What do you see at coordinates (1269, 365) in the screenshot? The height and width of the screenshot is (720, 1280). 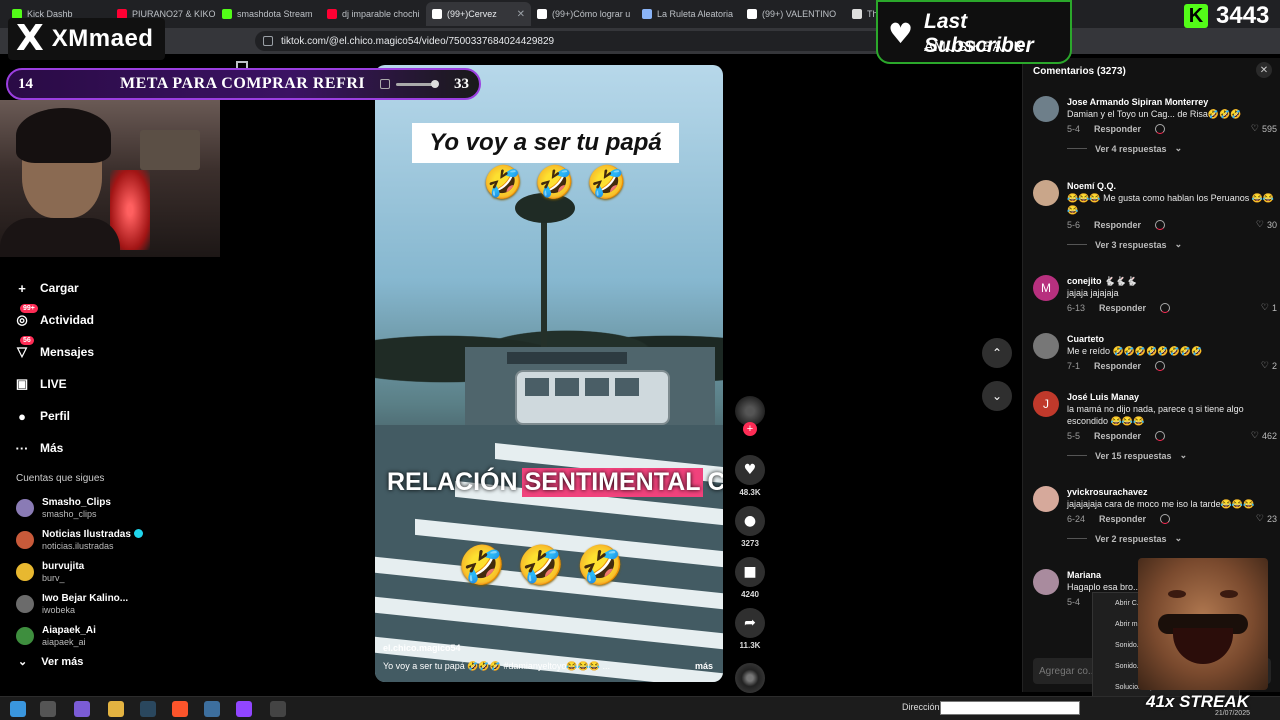 I see `comment-like-button: ♡ 2` at bounding box center [1269, 365].